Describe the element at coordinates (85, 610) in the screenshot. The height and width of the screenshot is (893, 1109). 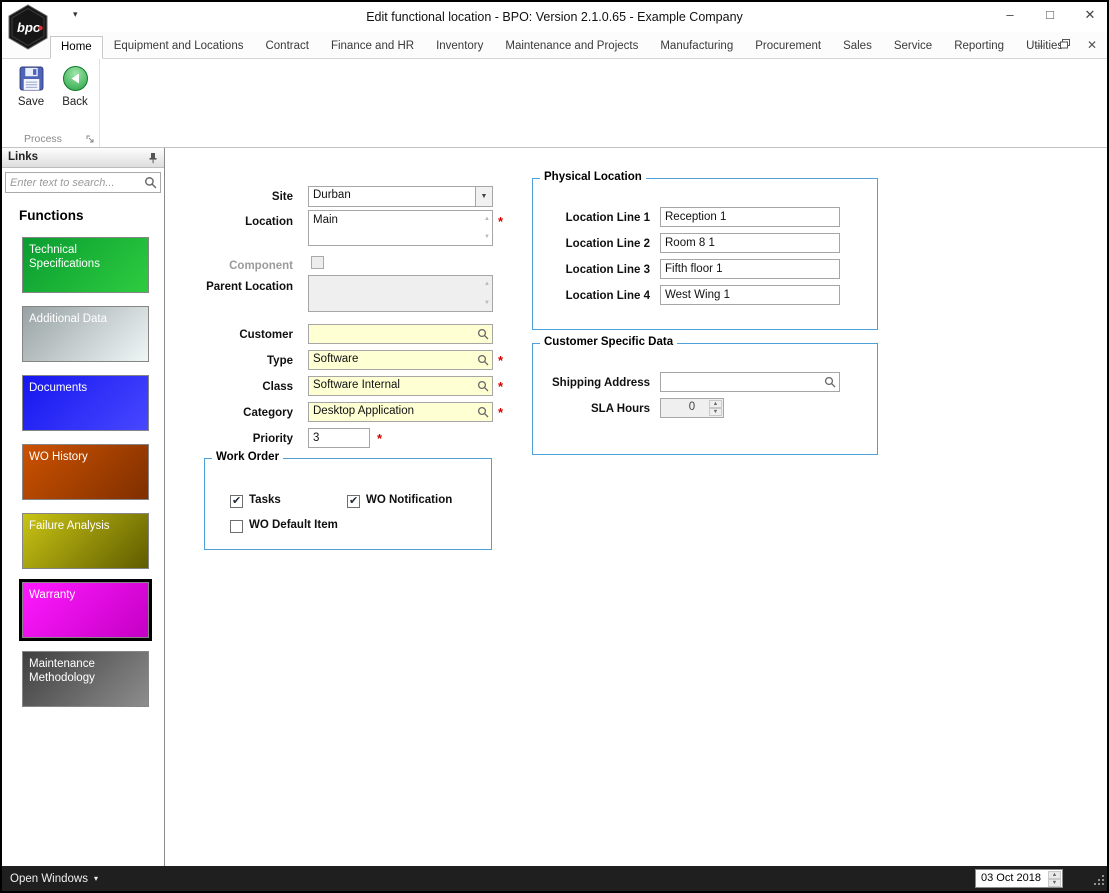
I see `sidebar-item-warranty: Warranty` at that location.